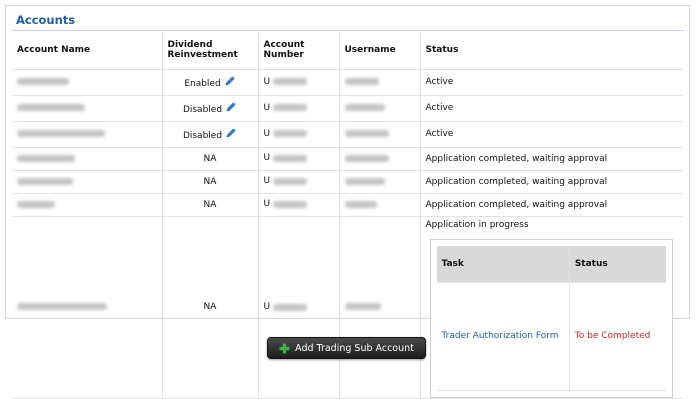  Describe the element at coordinates (284, 348) in the screenshot. I see `plus-icon` at that location.